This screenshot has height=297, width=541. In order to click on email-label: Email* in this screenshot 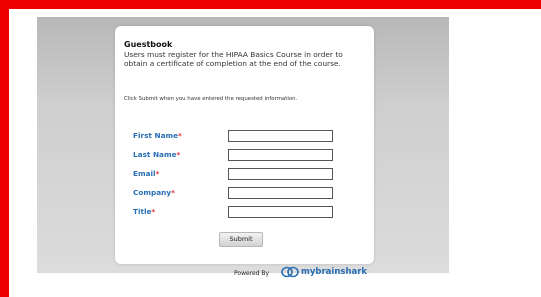, I will do `click(146, 173)`.